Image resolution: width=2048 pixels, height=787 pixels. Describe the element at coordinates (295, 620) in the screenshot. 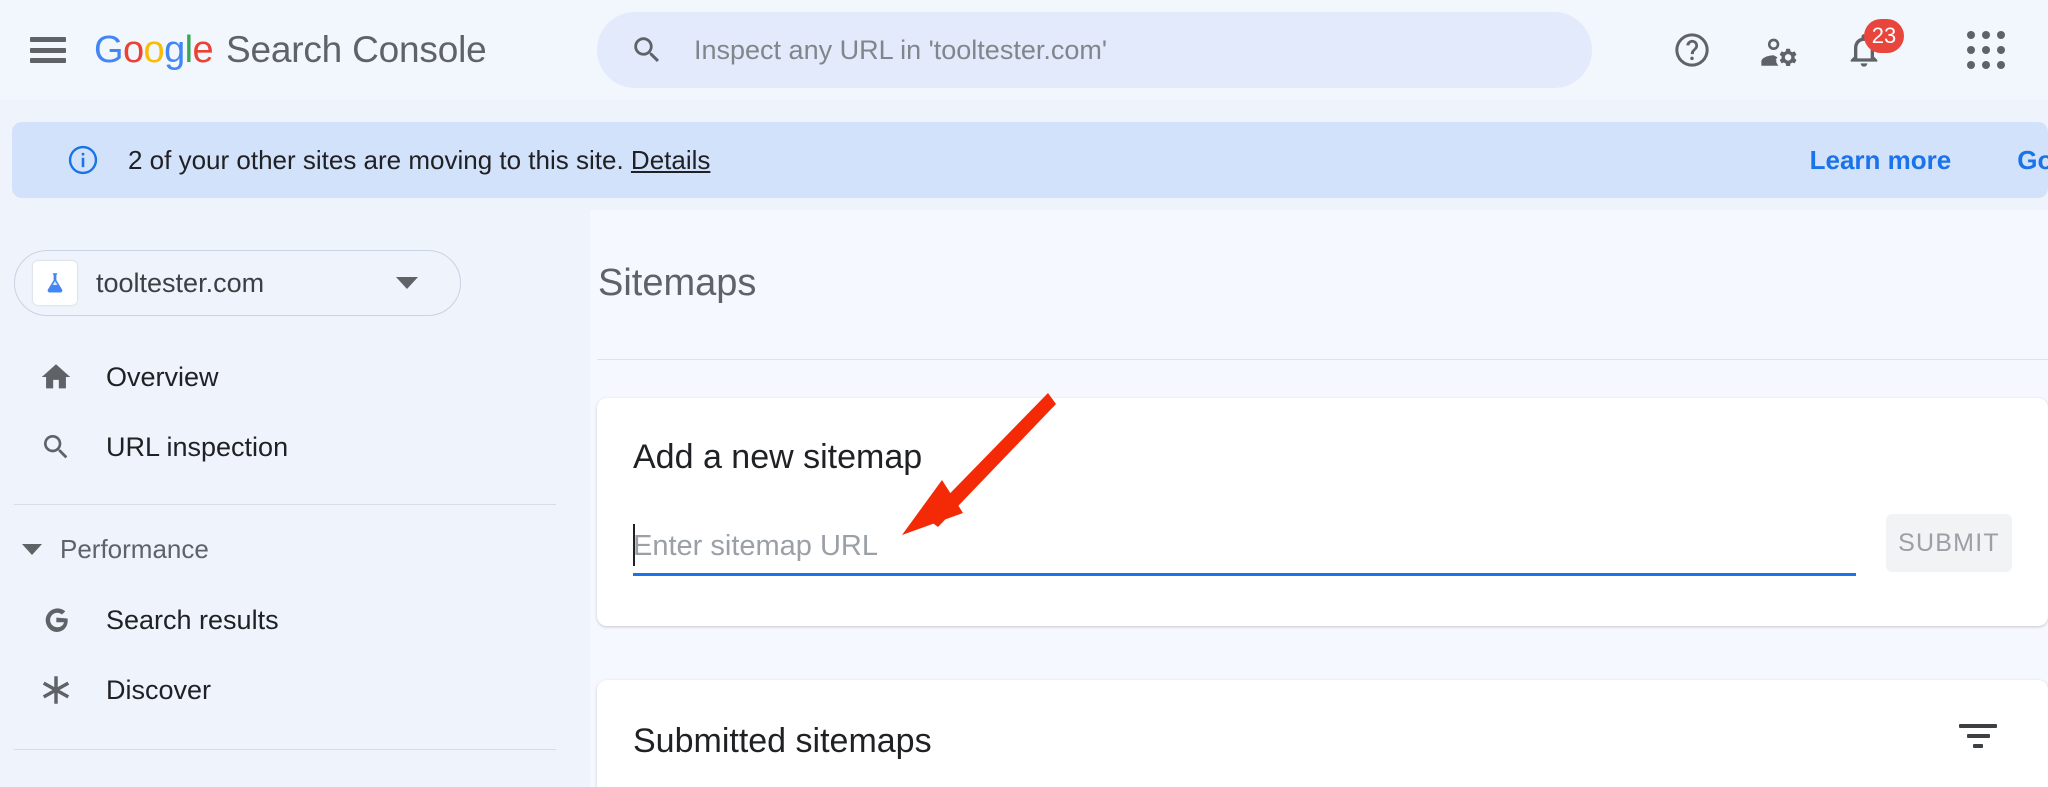

I see `sidebar-item-search-results: Search results` at that location.